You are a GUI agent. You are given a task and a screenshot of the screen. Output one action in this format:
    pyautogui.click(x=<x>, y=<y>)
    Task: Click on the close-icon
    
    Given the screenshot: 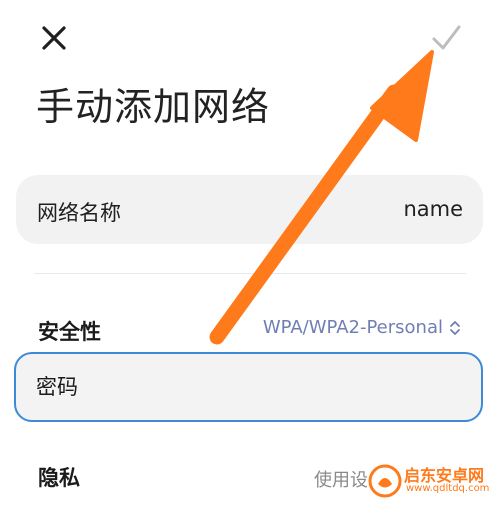 What is the action you would take?
    pyautogui.click(x=54, y=38)
    